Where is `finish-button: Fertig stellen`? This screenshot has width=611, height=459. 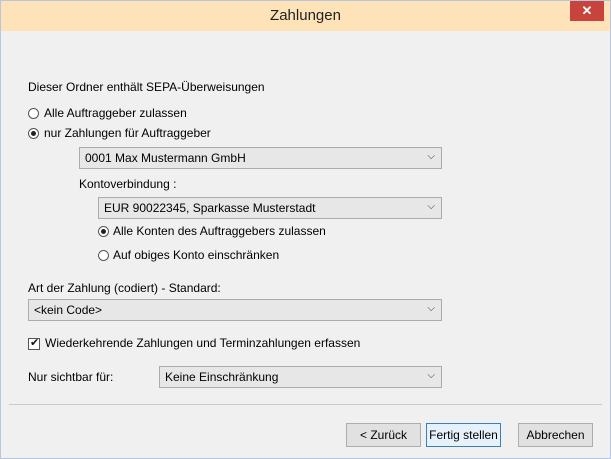
finish-button: Fertig stellen is located at coordinates (463, 435).